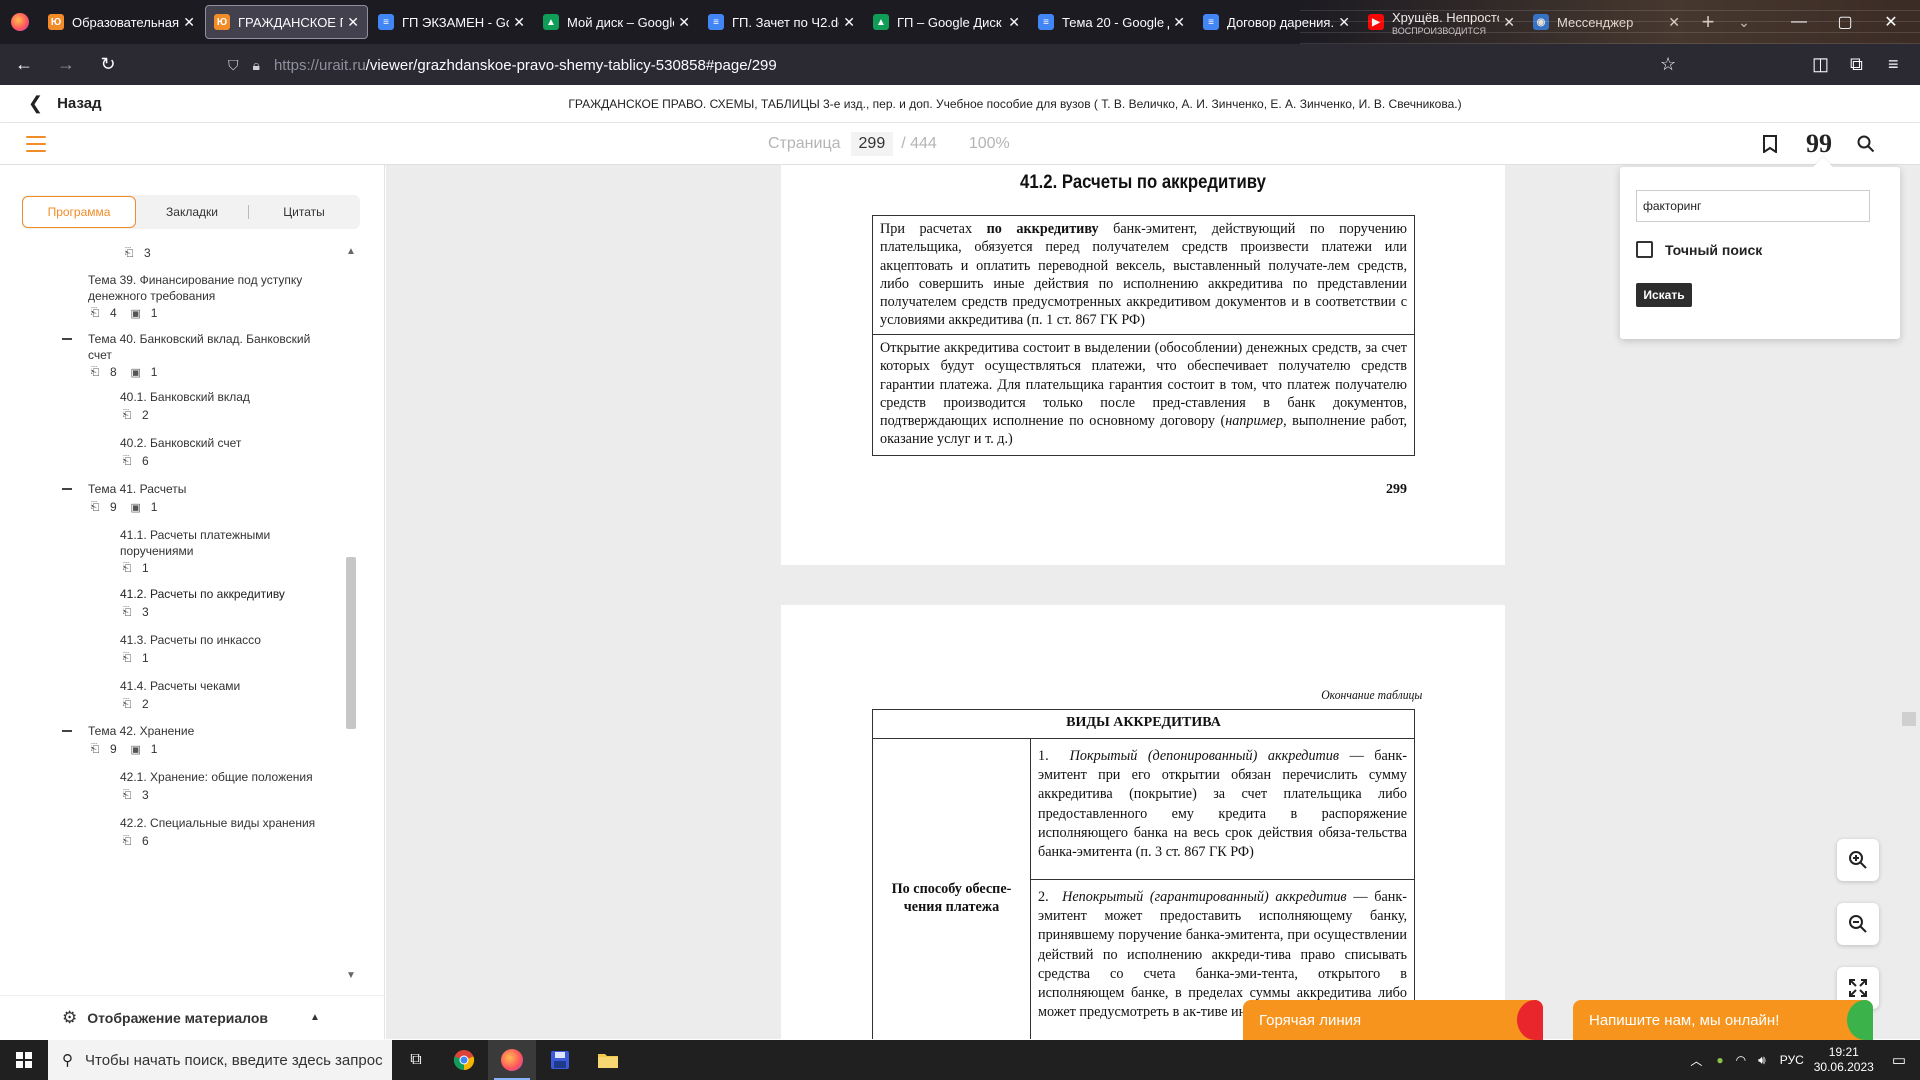 This screenshot has width=1920, height=1080. What do you see at coordinates (1792, 1060) in the screenshot?
I see `language-indicator: РУС` at bounding box center [1792, 1060].